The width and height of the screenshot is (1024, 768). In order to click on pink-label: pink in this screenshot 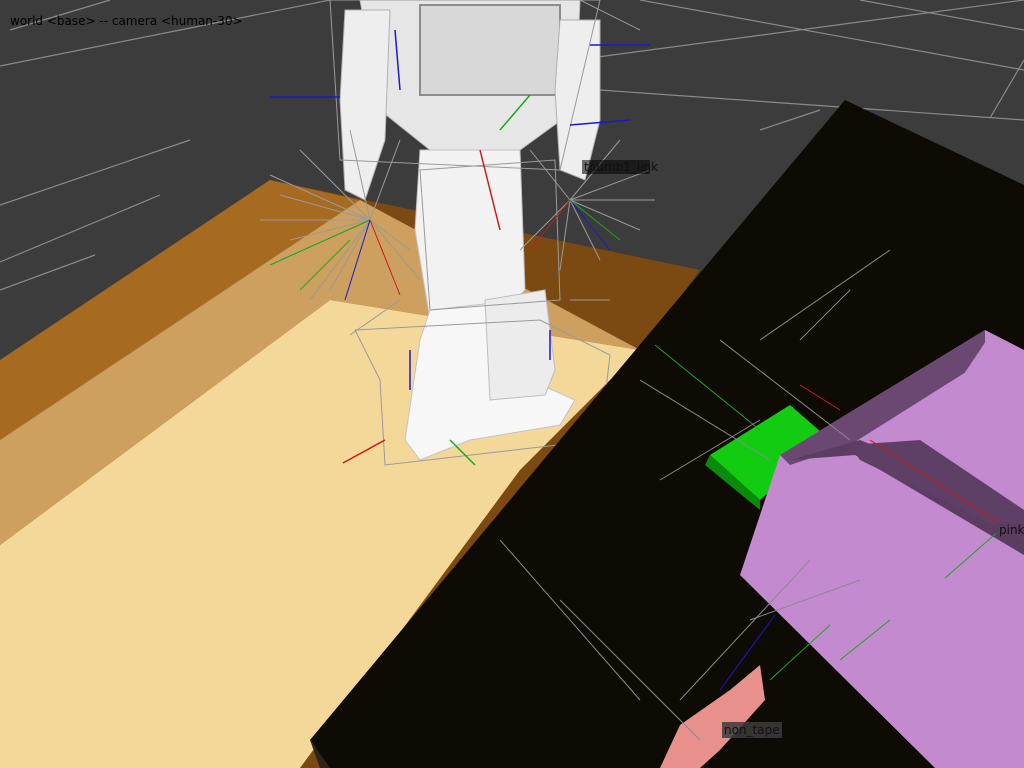, I will do `click(1011, 530)`.